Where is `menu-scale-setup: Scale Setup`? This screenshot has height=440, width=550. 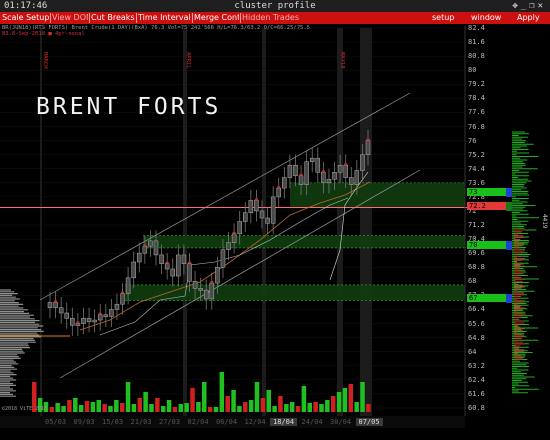
menu-scale-setup: Scale Setup is located at coordinates (25, 18).